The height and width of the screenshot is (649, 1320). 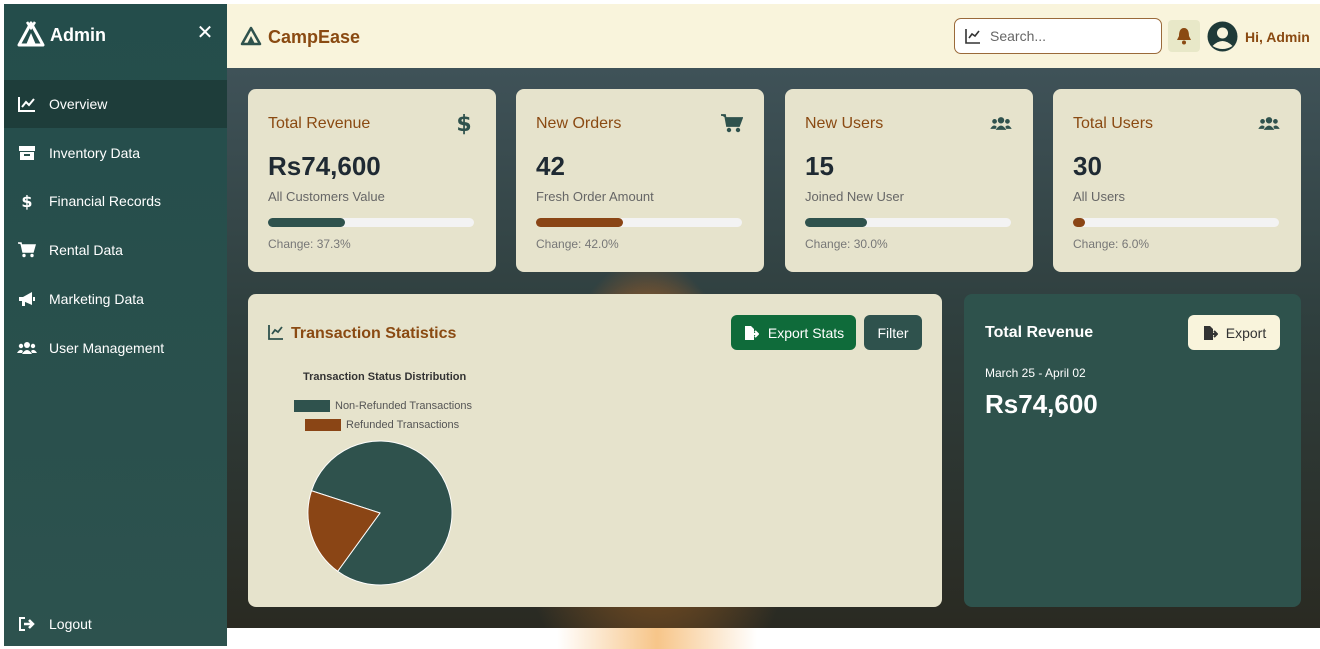 What do you see at coordinates (1035, 373) in the screenshot?
I see `date-range: March 25 - April 02` at bounding box center [1035, 373].